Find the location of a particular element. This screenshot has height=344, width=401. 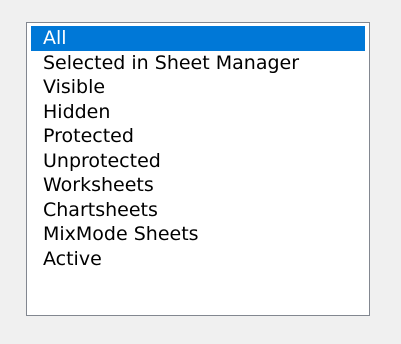

list-item-worksheets: Worksheets is located at coordinates (198, 185).